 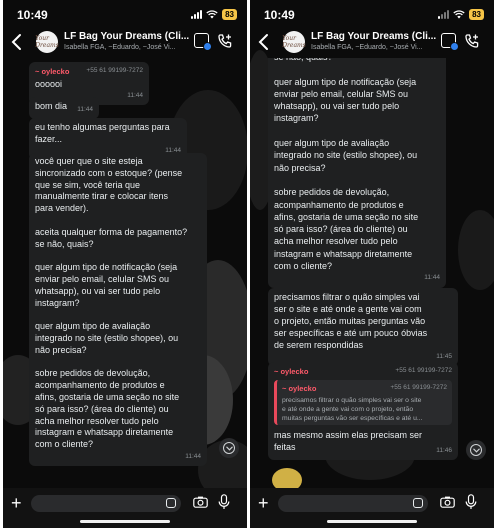 I want to click on quoted-sender-phone: +55 61 99199-7272, so click(x=418, y=387).